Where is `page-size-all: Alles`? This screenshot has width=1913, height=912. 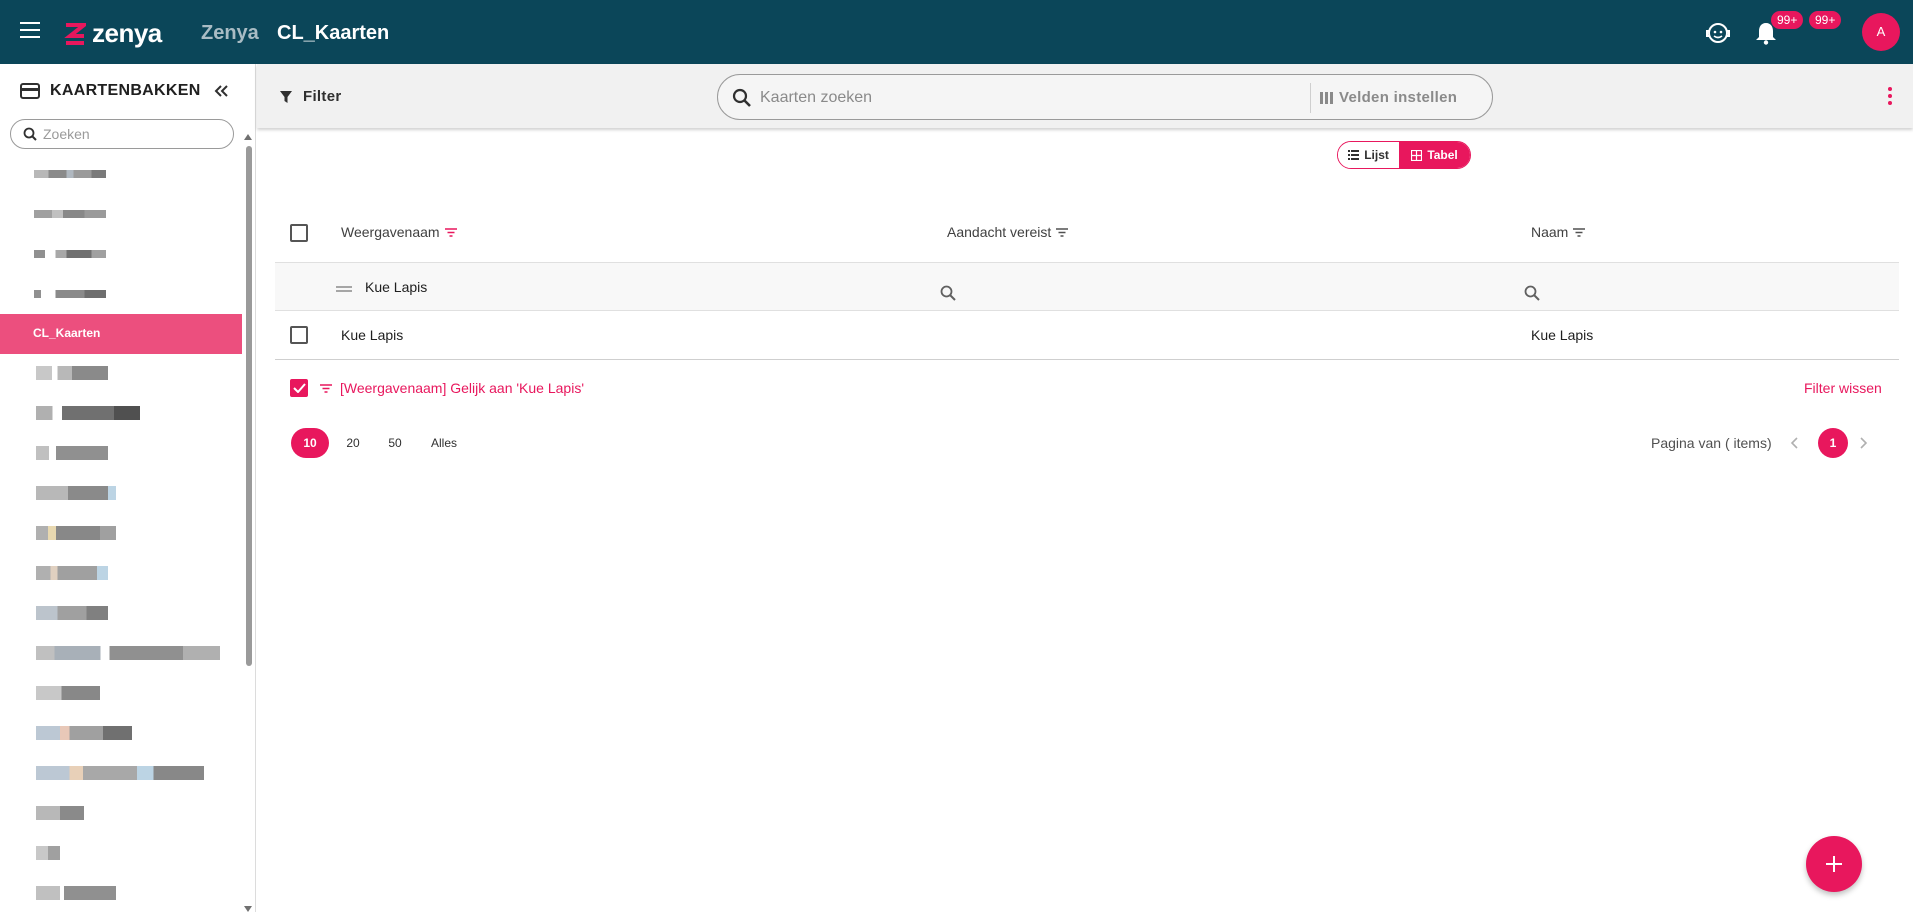
page-size-all: Alles is located at coordinates (444, 443).